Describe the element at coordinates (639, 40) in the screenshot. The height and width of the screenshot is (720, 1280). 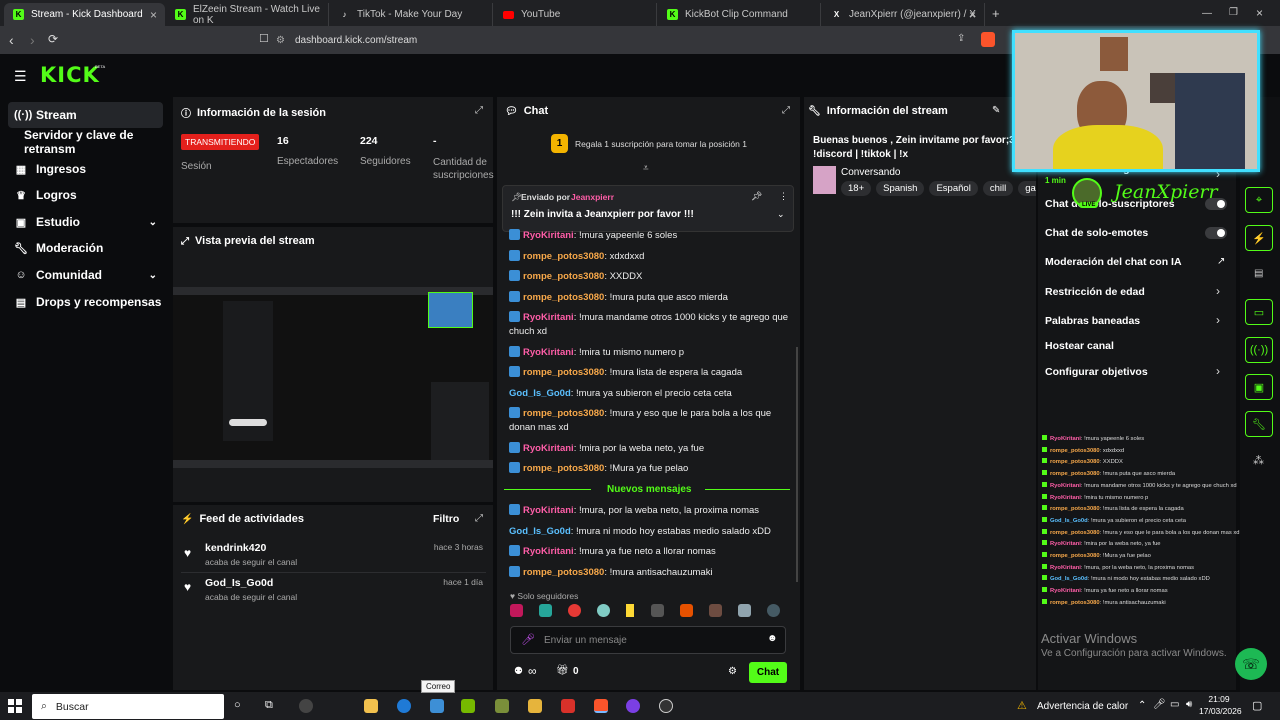
I see `url-field: ⚙ dashboard.kick.com/stream` at that location.